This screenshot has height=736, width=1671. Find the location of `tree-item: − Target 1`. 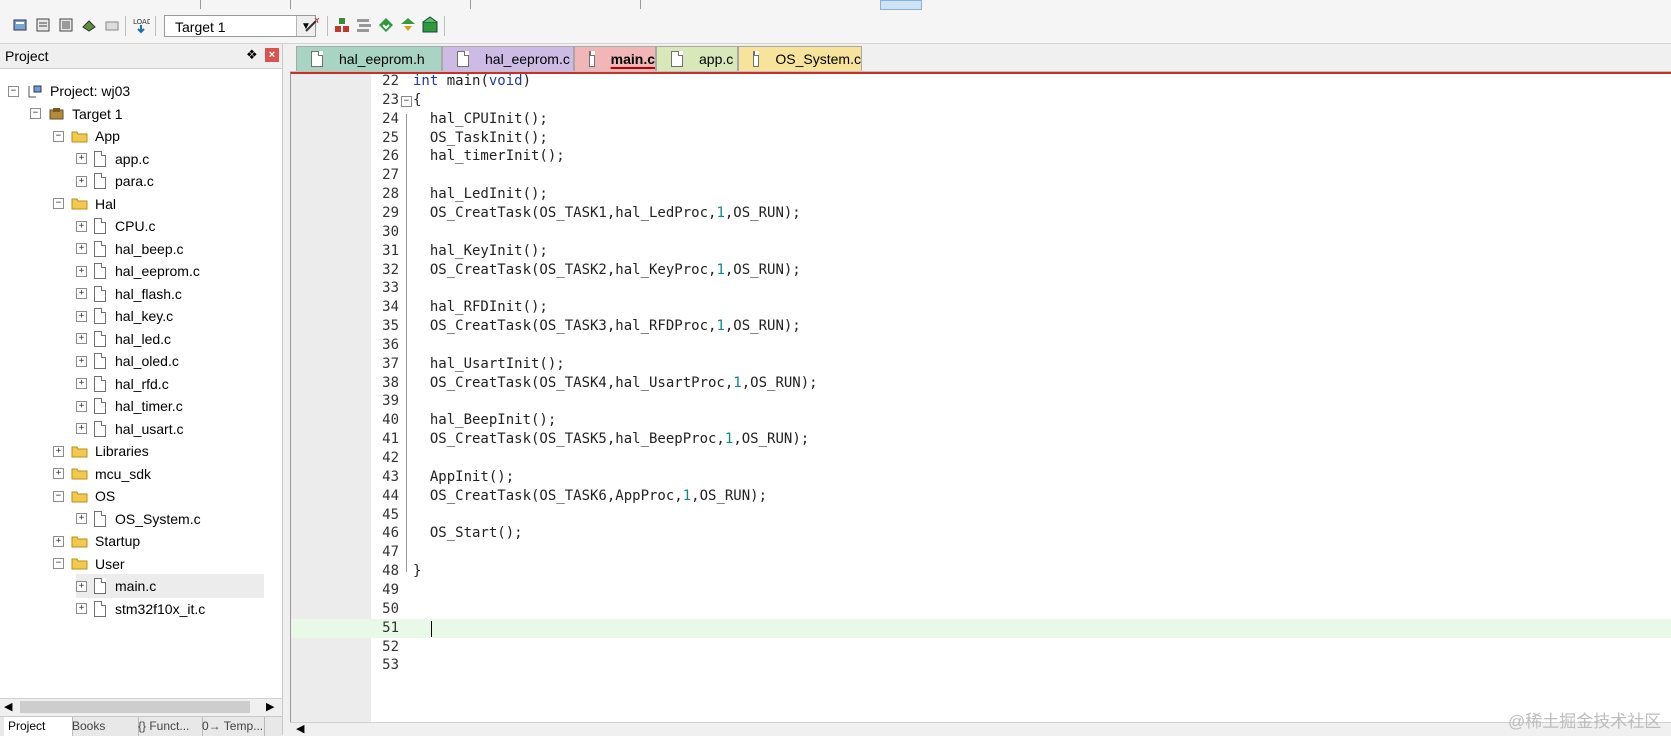

tree-item: − Target 1 is located at coordinates (76, 114).